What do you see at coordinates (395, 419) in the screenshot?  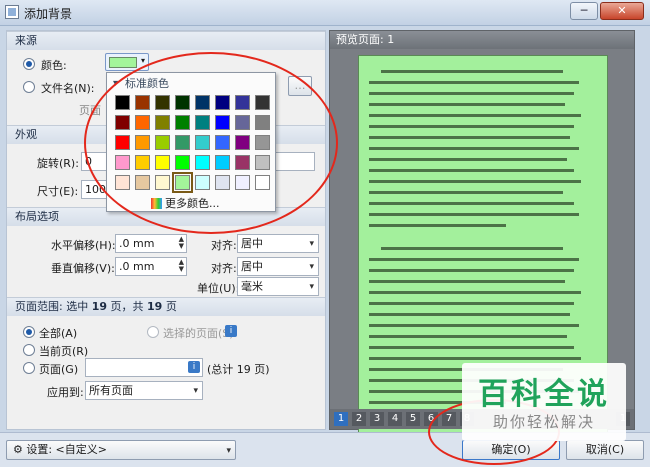 I see `page-number-button: 4` at bounding box center [395, 419].